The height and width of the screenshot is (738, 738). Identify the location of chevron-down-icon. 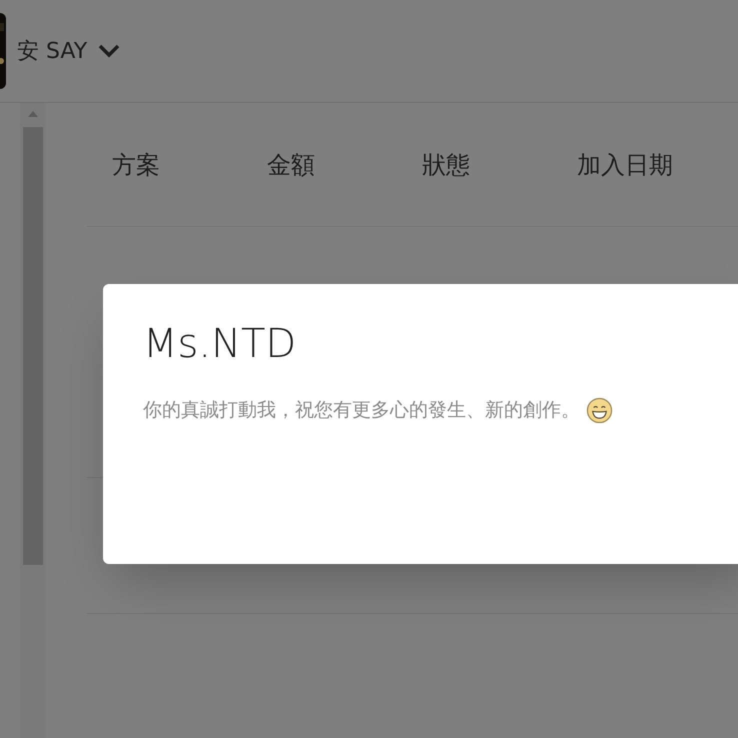
(109, 51).